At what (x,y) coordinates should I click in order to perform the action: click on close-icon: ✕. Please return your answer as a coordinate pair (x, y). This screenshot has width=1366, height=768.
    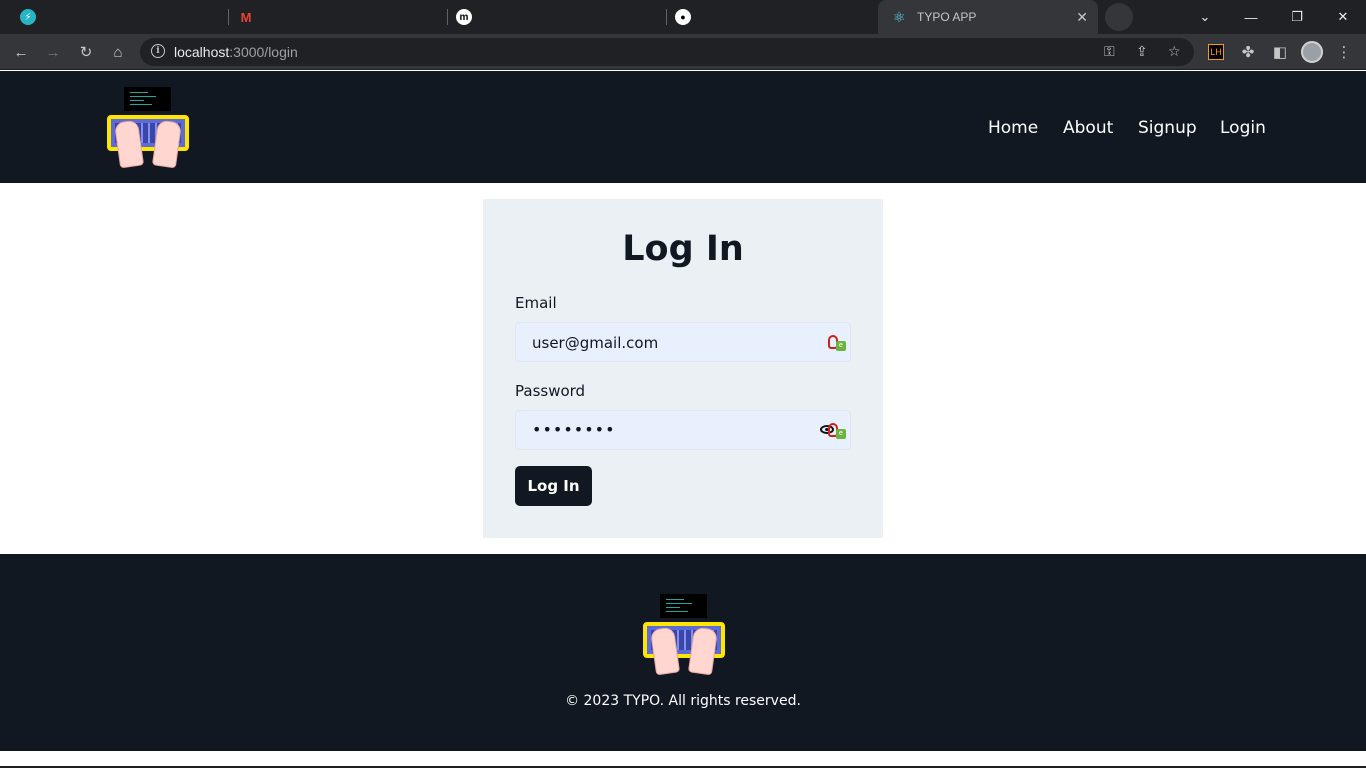
    Looking at the image, I should click on (1343, 16).